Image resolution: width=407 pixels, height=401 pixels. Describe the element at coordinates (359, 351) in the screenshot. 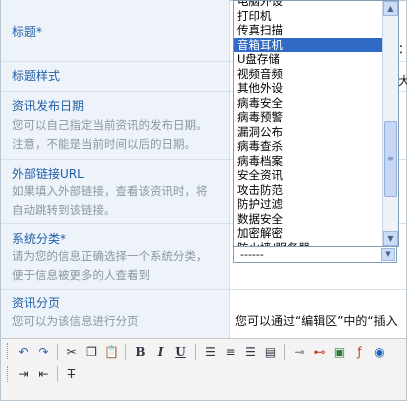

I see `flash-icon: ƒ` at that location.